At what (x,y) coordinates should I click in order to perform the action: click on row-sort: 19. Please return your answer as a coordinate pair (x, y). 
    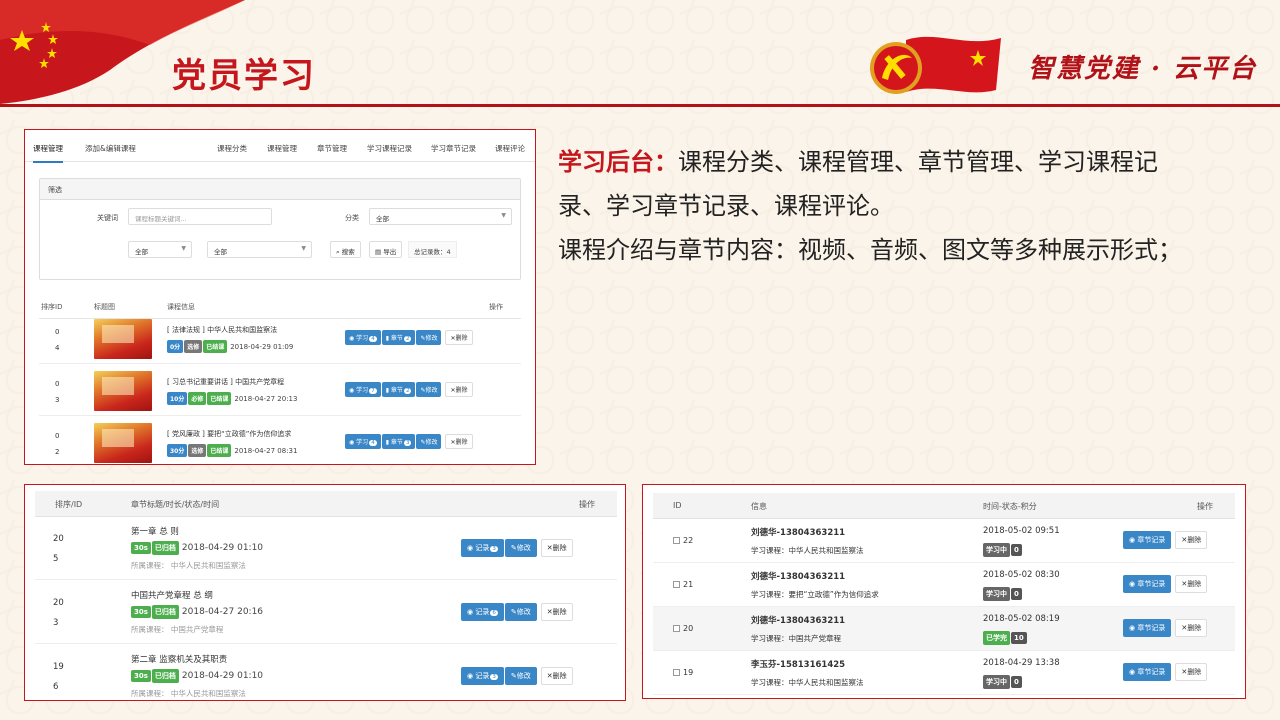
    Looking at the image, I should click on (58, 667).